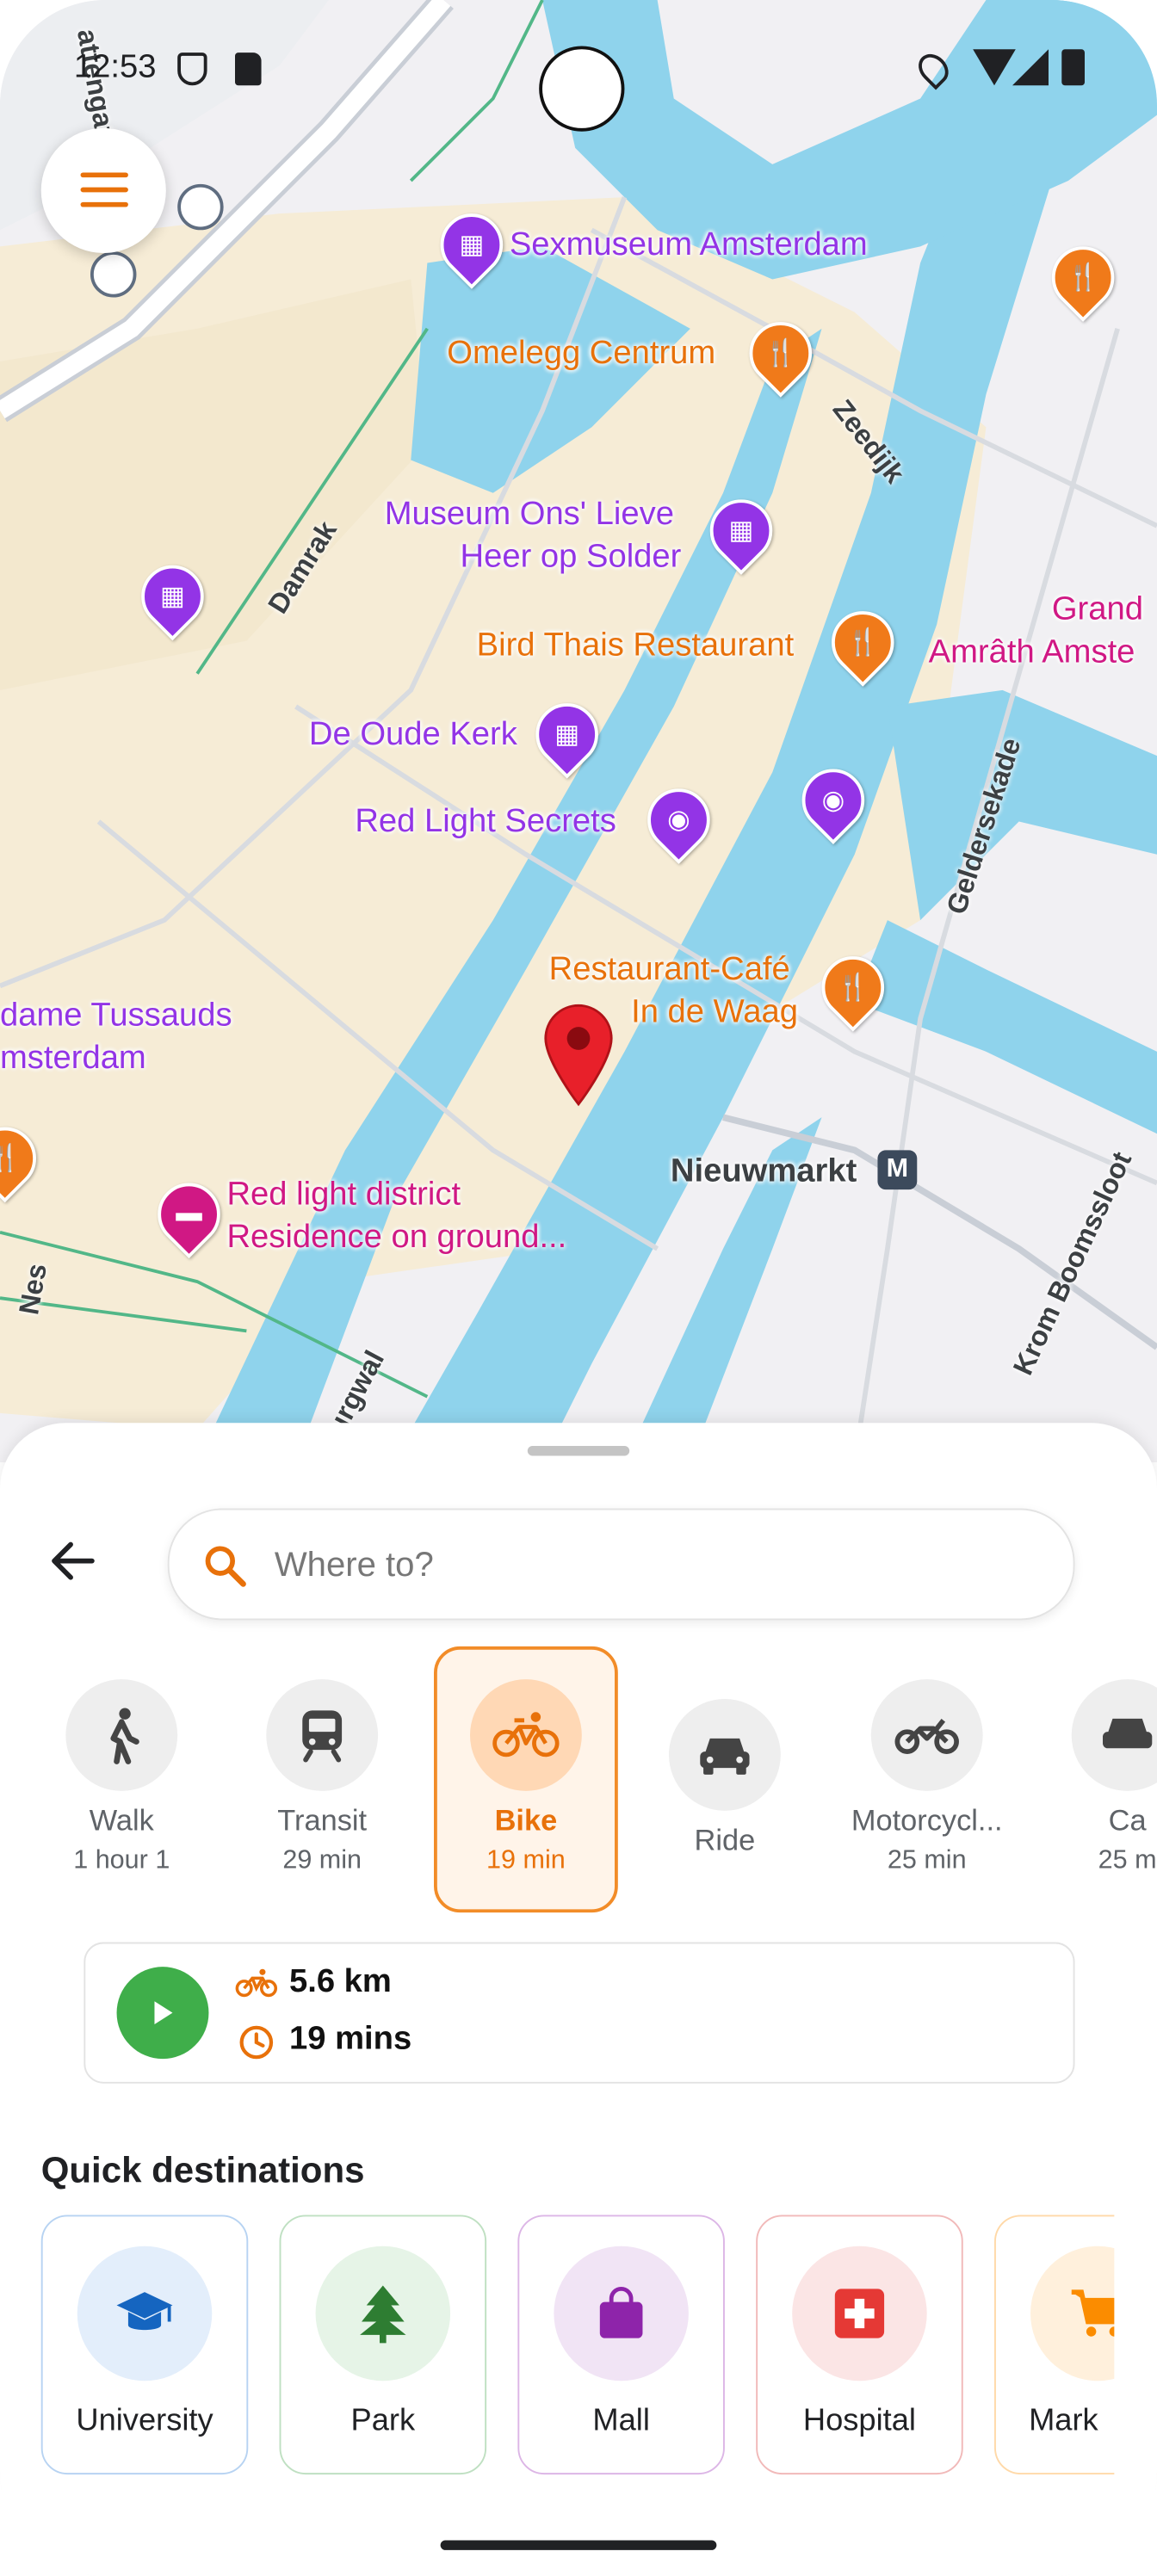  What do you see at coordinates (714, 1012) in the screenshot?
I see `poi-waag-line2: In de Waag` at bounding box center [714, 1012].